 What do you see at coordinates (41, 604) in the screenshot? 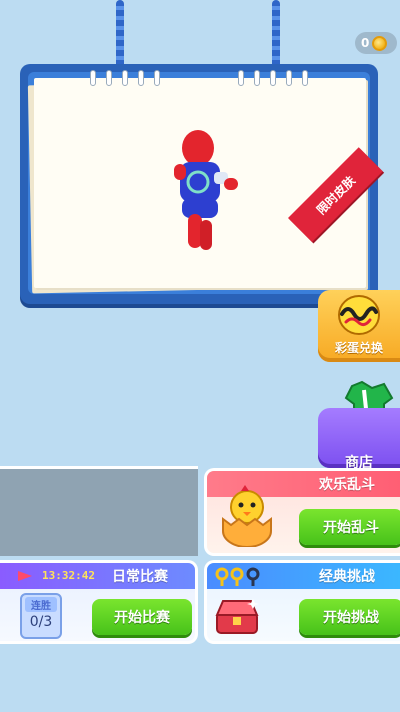
I see `win-streak-label: 连胜` at bounding box center [41, 604].